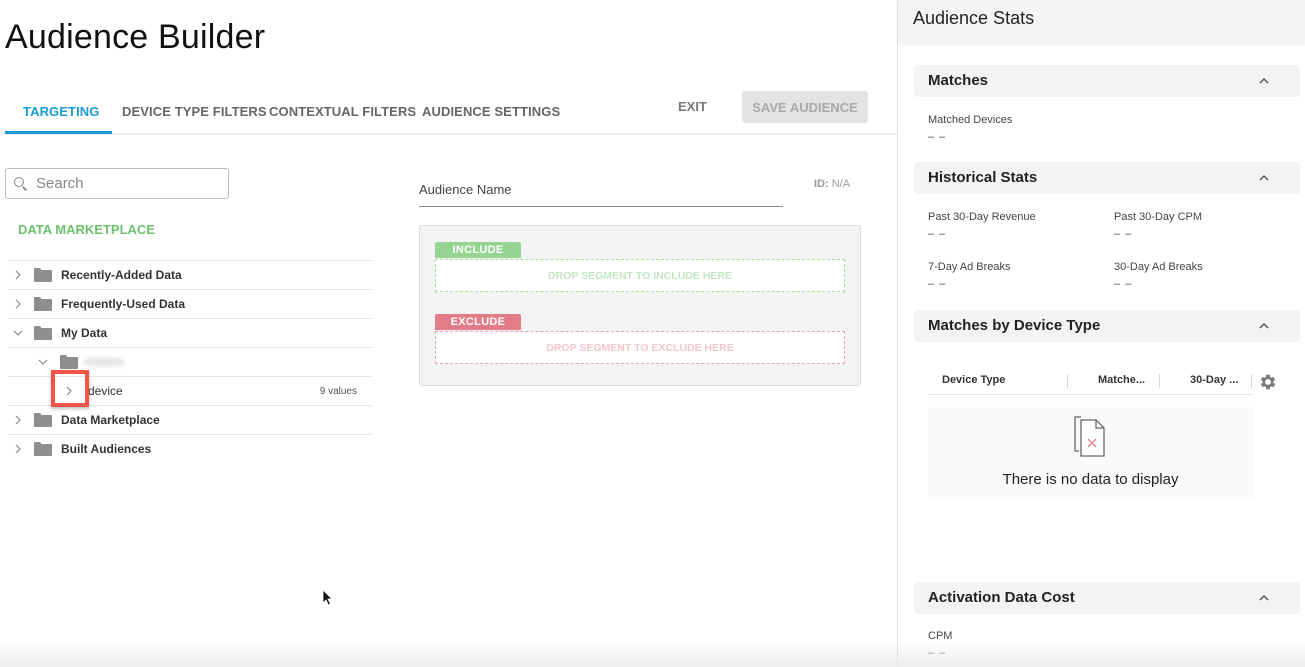 This screenshot has width=1305, height=667. I want to click on page-title: Audience Builder, so click(135, 37).